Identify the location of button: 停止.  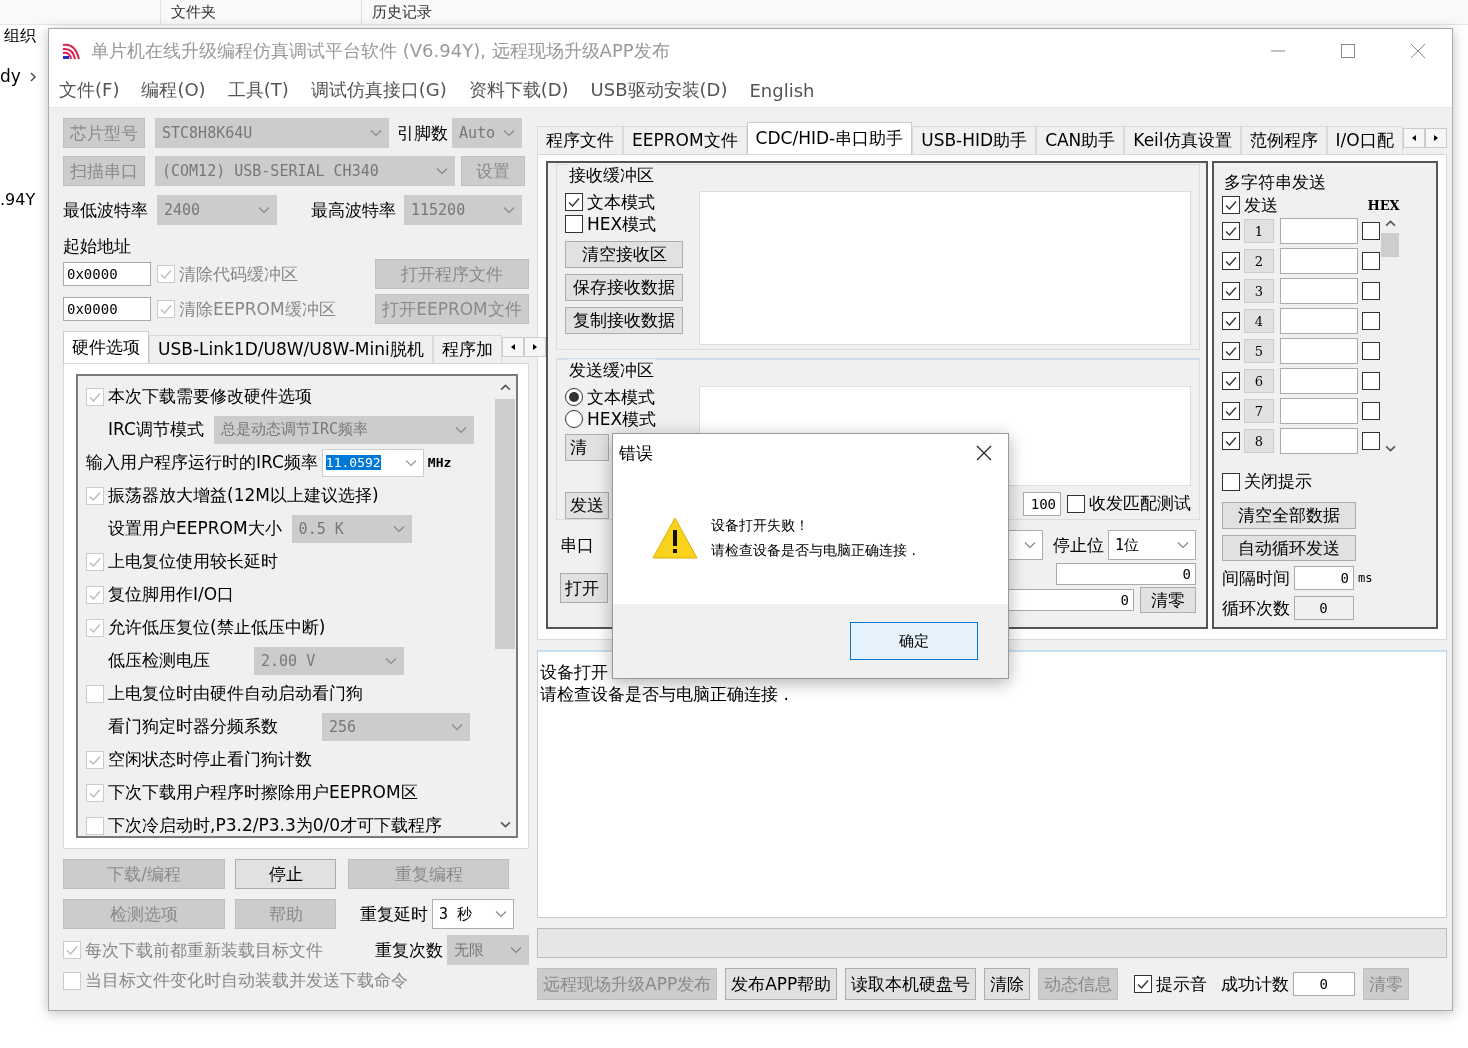
(285, 874).